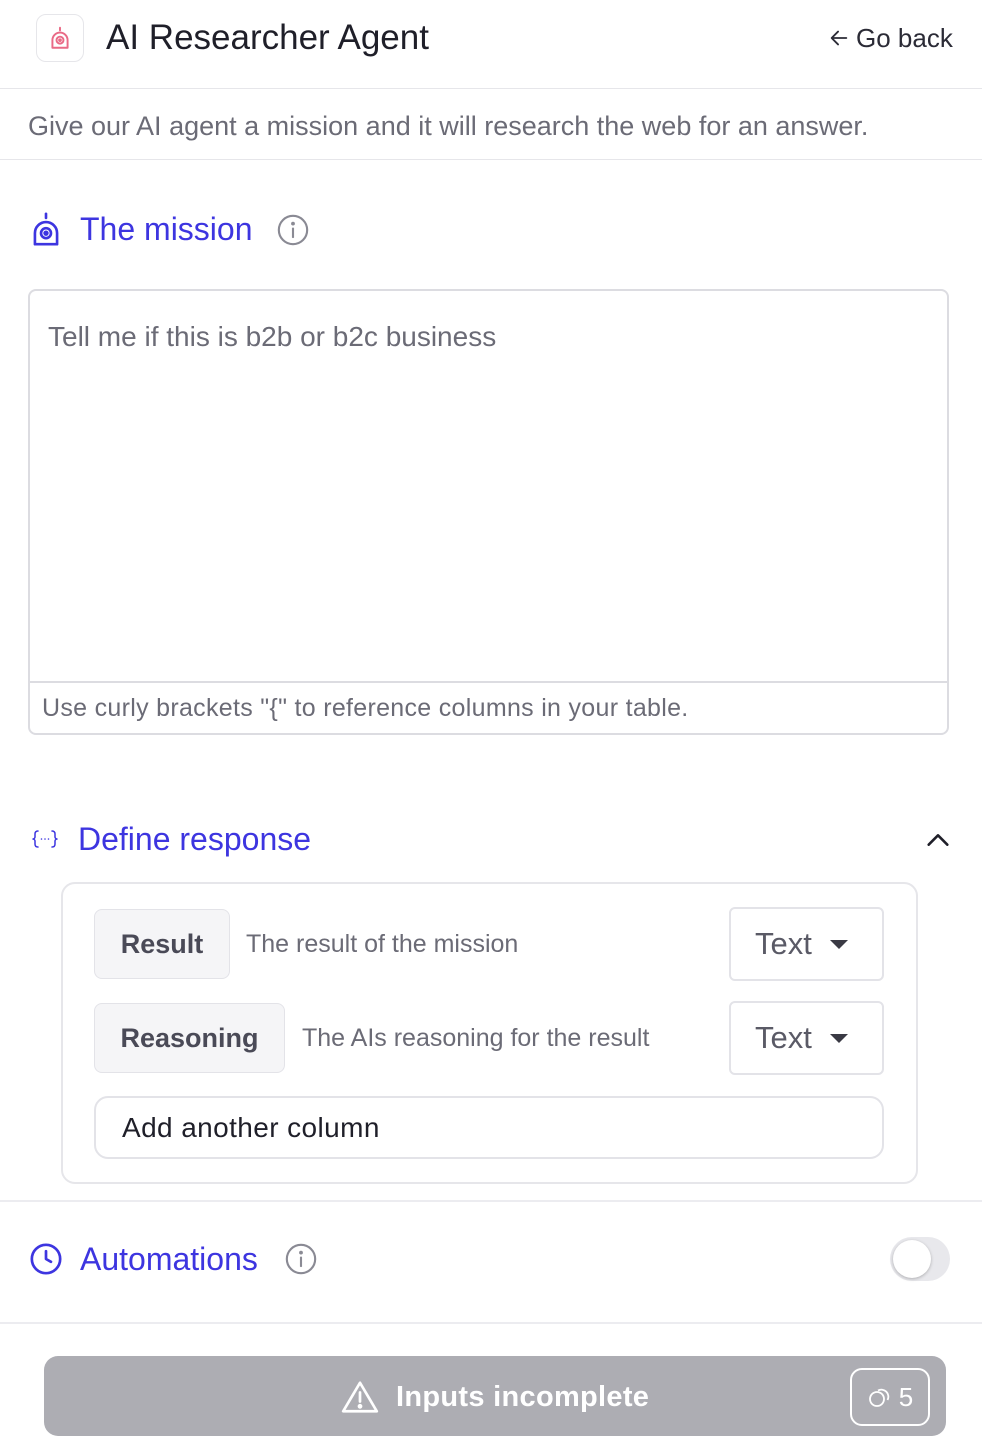 Image resolution: width=982 pixels, height=1452 pixels. I want to click on column-name: Reasoning, so click(189, 1037).